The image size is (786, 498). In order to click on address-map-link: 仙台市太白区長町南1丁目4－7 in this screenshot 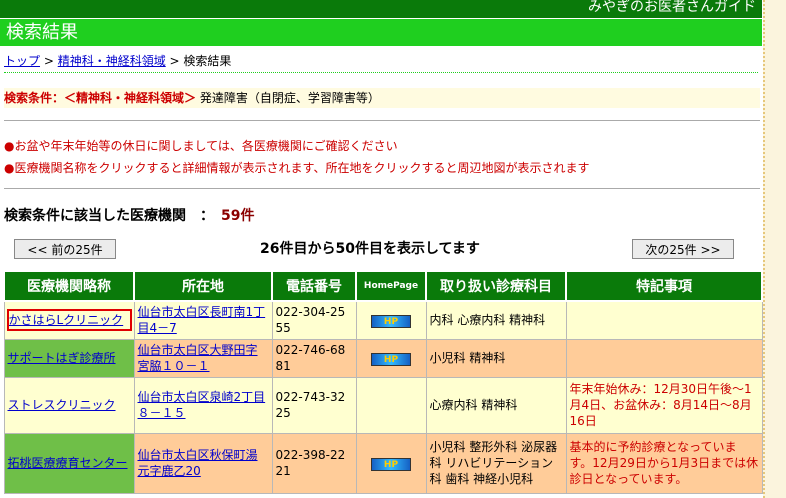, I will do `click(202, 320)`.